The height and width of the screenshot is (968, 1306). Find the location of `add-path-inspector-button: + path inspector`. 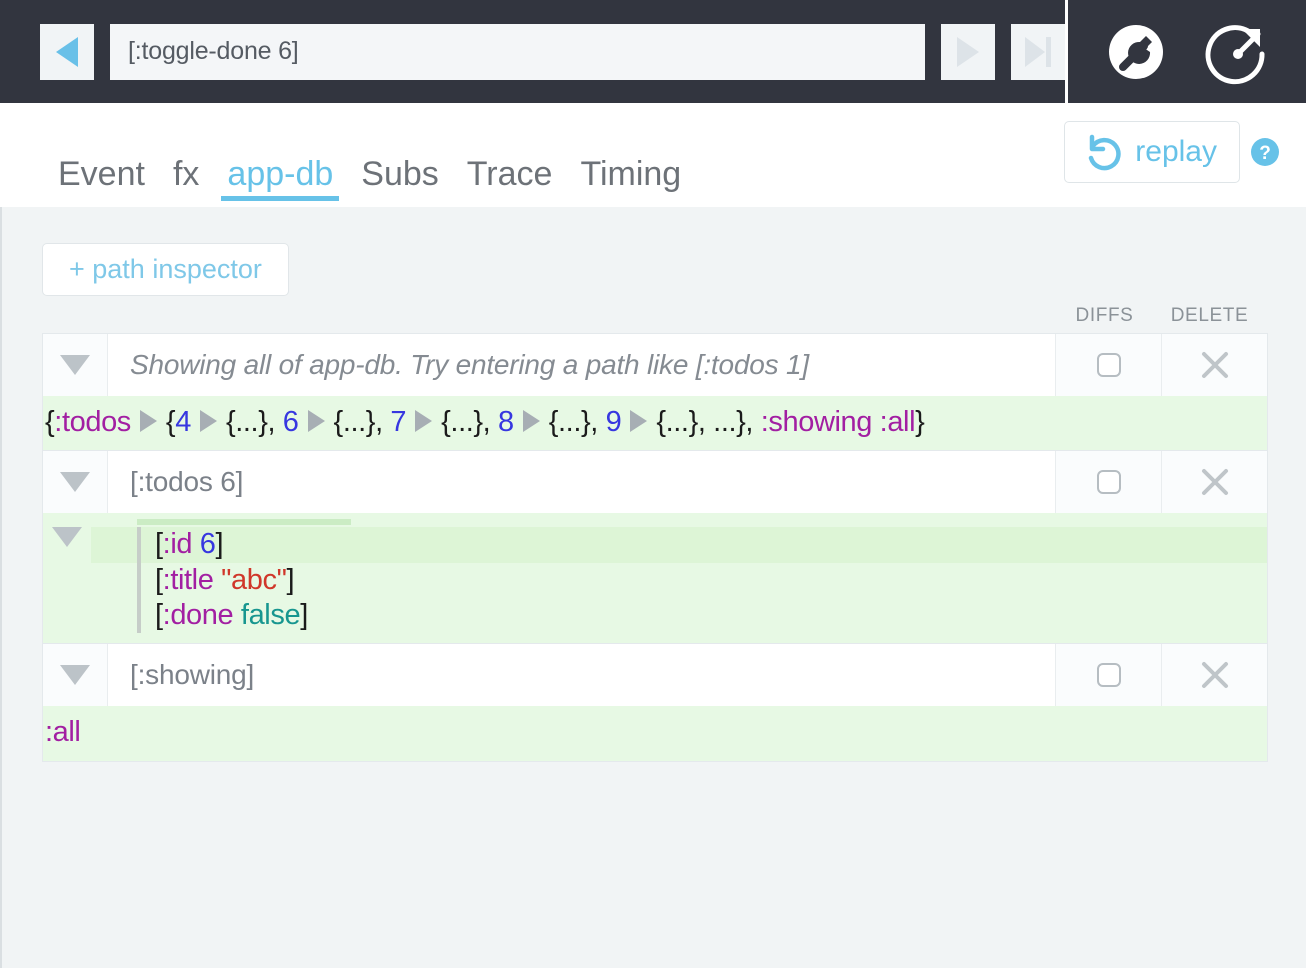

add-path-inspector-button: + path inspector is located at coordinates (165, 269).